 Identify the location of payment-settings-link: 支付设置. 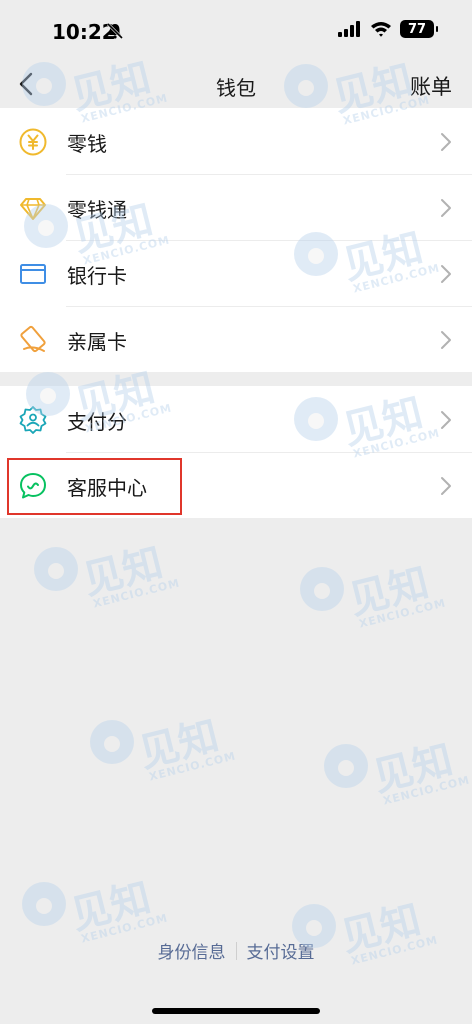
(281, 950).